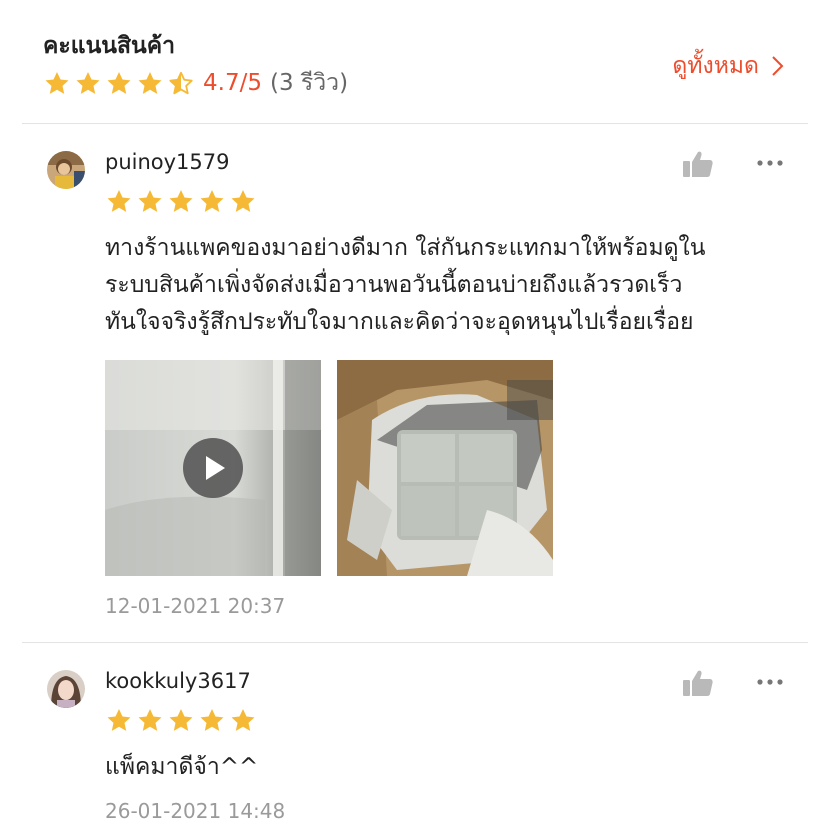 This screenshot has height=828, width=828. Describe the element at coordinates (195, 83) in the screenshot. I see `rating-row: 4.7/5 (3 รีวิว)` at that location.